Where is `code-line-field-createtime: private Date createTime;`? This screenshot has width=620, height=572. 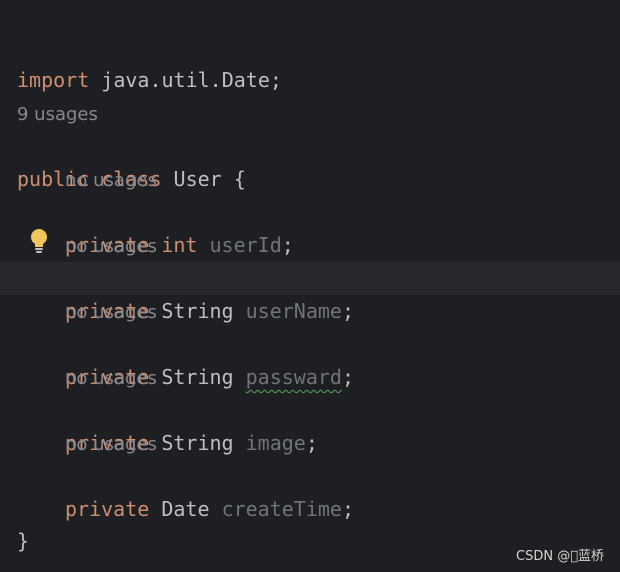 code-line-field-createtime: private Date createTime; is located at coordinates (310, 490).